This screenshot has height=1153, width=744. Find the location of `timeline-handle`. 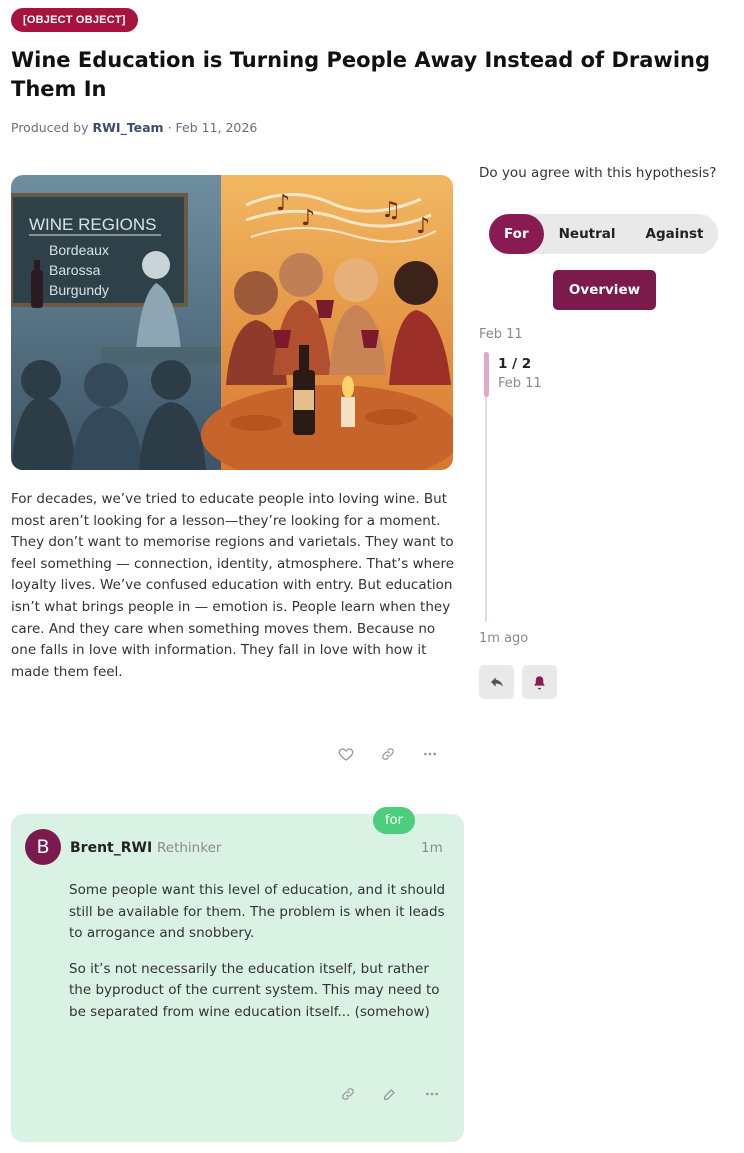

timeline-handle is located at coordinates (486, 374).